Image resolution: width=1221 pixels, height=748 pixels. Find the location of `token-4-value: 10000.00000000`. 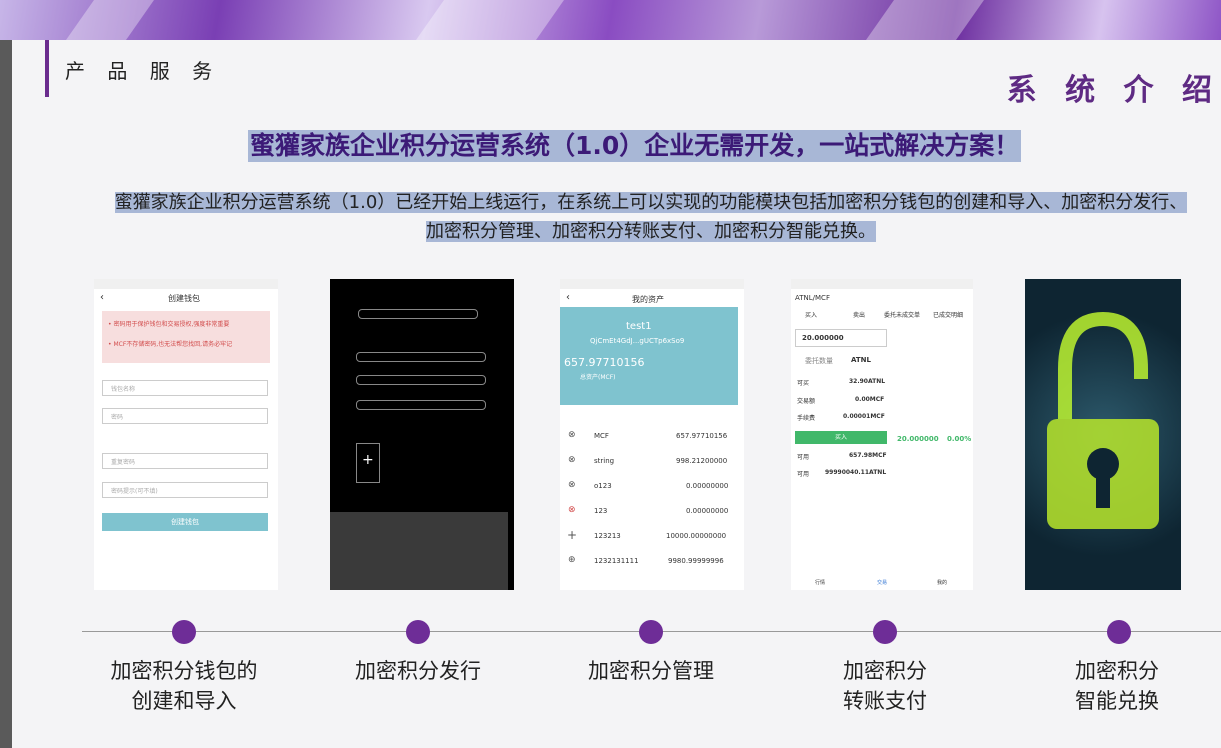

token-4-value: 10000.00000000 is located at coordinates (696, 536).